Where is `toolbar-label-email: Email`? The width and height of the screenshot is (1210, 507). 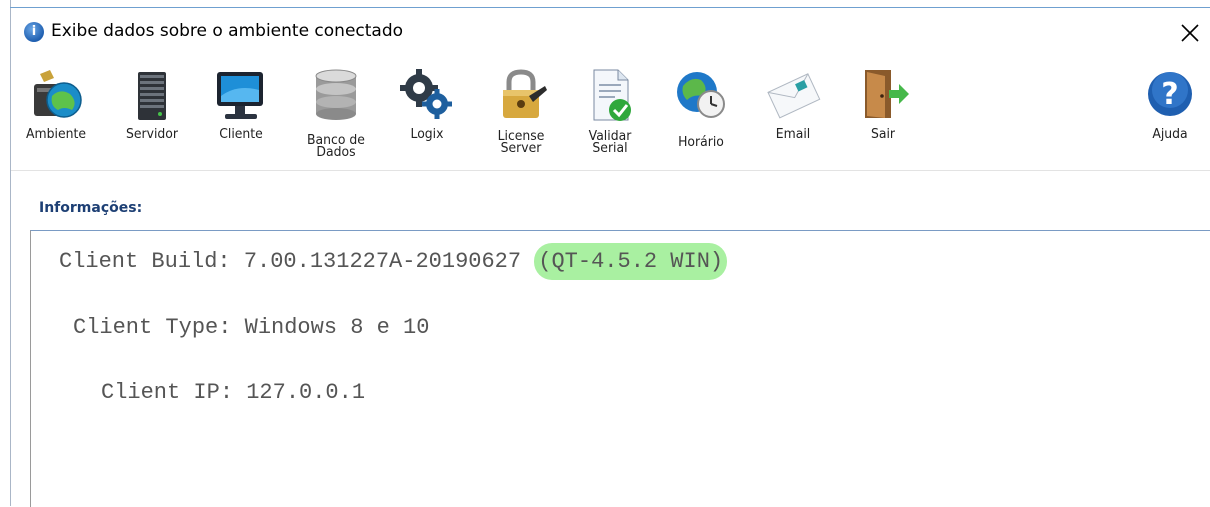
toolbar-label-email: Email is located at coordinates (793, 134).